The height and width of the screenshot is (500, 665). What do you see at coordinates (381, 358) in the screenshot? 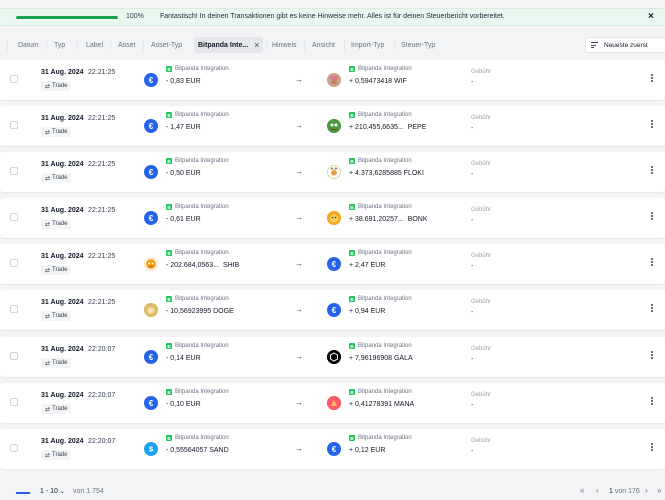
I see `to-amount-value: + 7,96196908 GALA` at bounding box center [381, 358].